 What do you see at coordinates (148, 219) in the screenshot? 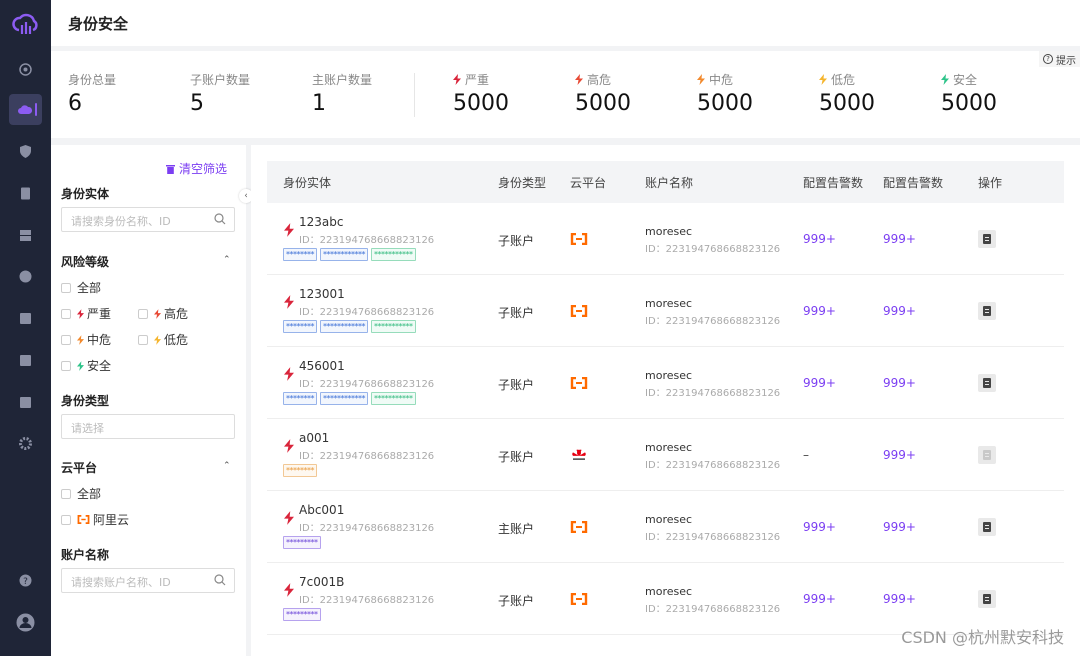
I see `entity-search-input: 请搜索身份名称、ID` at bounding box center [148, 219].